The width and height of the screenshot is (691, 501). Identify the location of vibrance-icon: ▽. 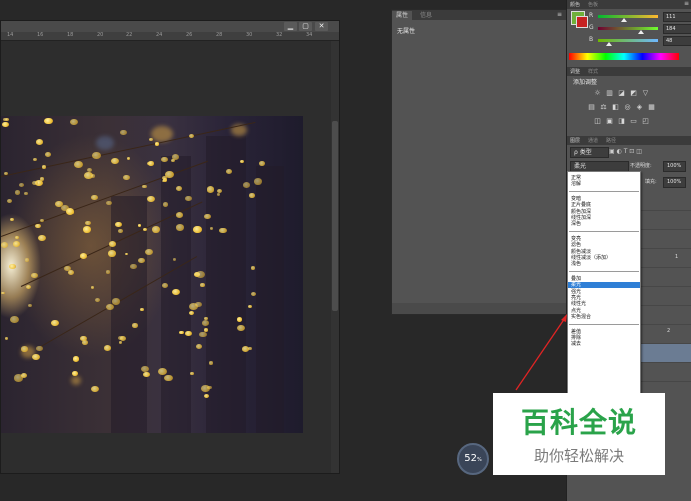
(645, 93).